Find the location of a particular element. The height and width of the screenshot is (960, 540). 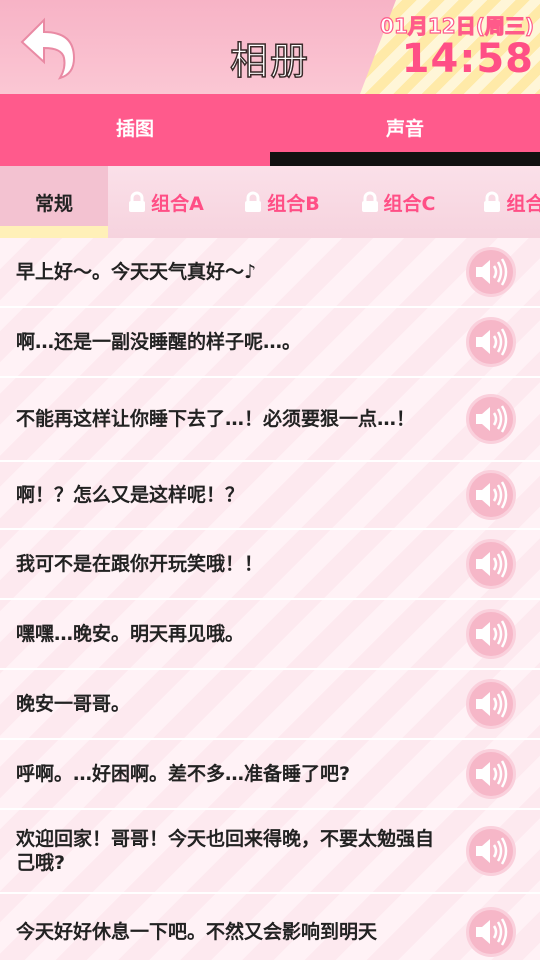

active-tab-indicator is located at coordinates (405, 159).